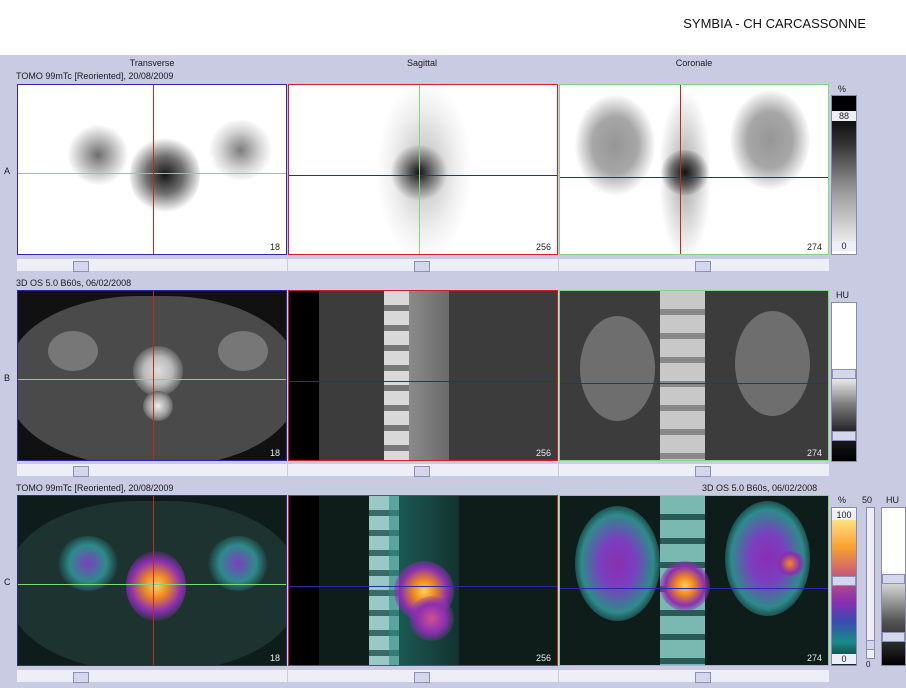 The image size is (906, 688). Describe the element at coordinates (844, 374) in the screenshot. I see `ct-window-handle-top` at that location.